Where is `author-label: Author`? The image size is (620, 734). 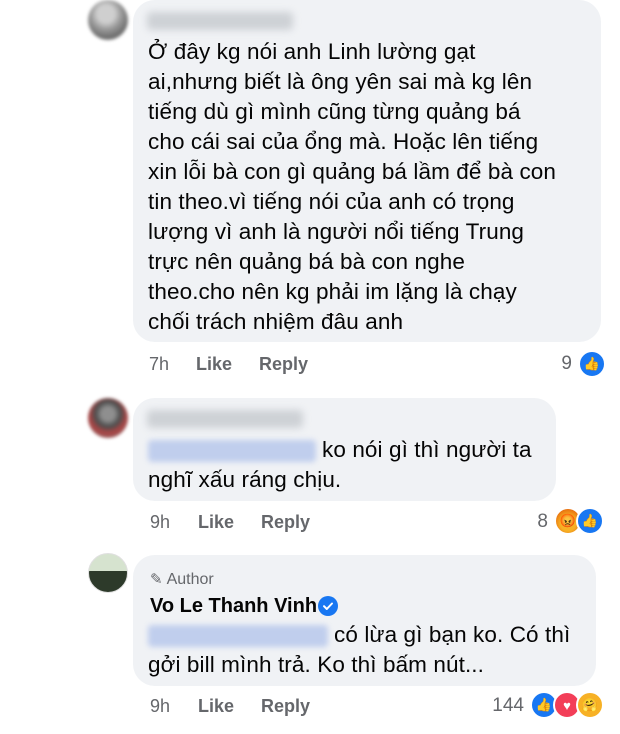
author-label: Author is located at coordinates (190, 579).